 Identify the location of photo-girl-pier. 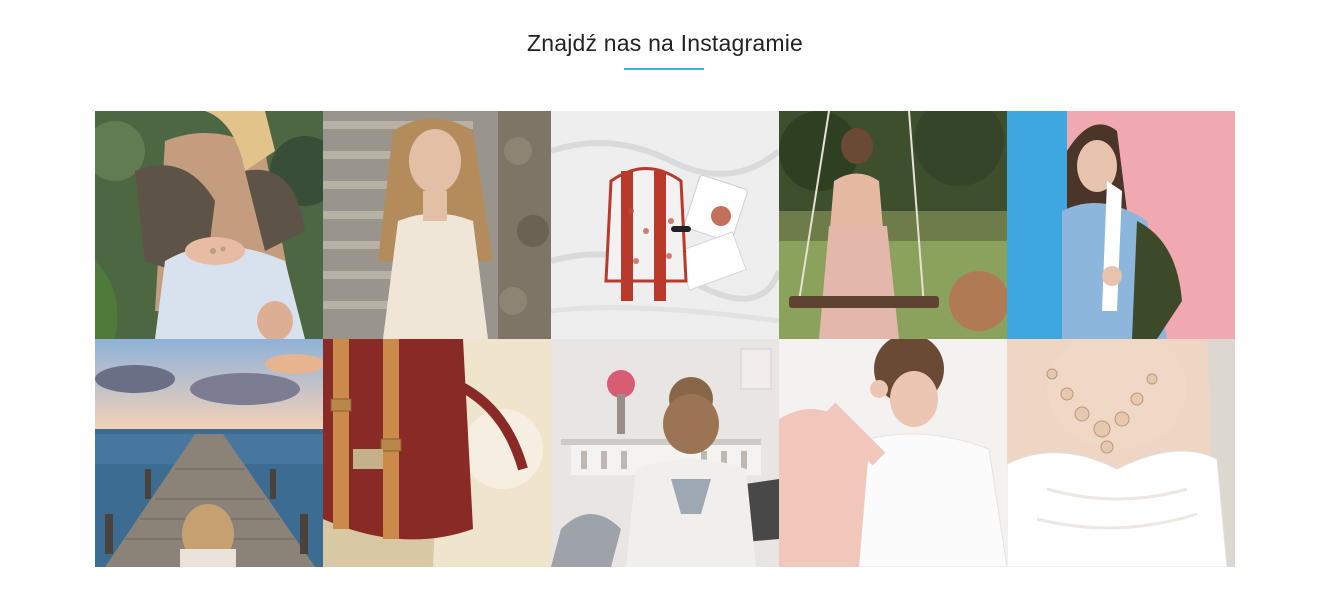
(209, 453).